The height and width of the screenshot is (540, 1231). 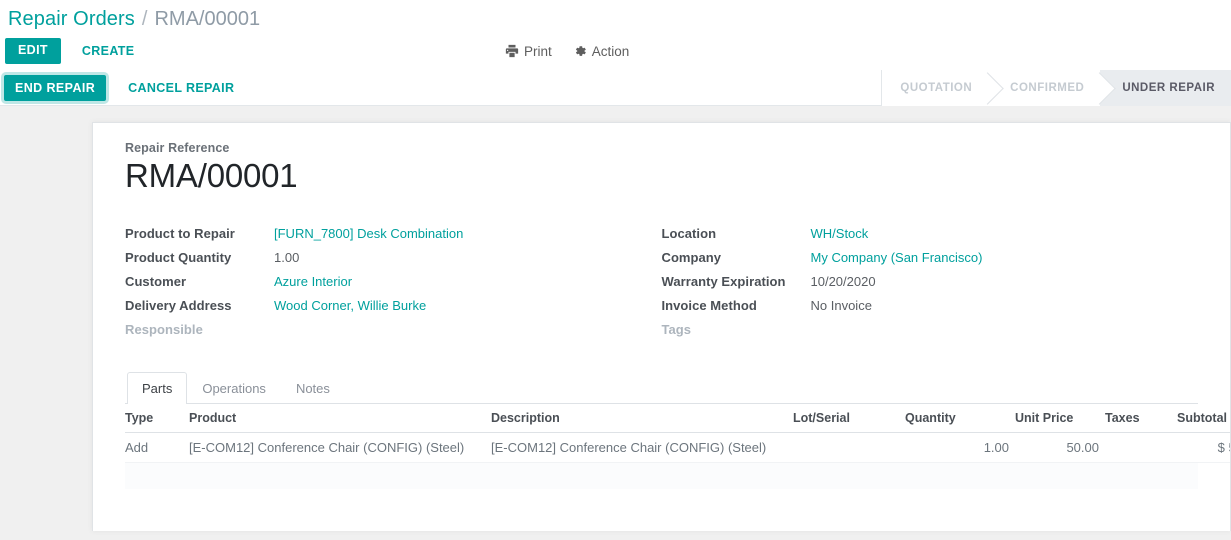 I want to click on field-company: Company My Company (San Francisco), so click(x=930, y=262).